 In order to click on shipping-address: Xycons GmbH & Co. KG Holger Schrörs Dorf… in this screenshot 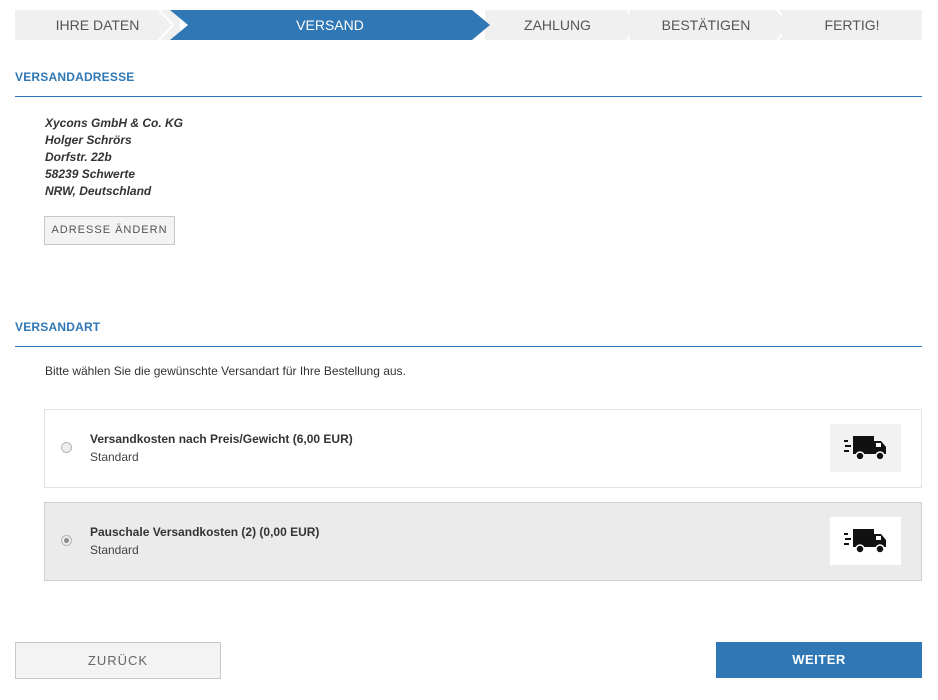, I will do `click(114, 157)`.